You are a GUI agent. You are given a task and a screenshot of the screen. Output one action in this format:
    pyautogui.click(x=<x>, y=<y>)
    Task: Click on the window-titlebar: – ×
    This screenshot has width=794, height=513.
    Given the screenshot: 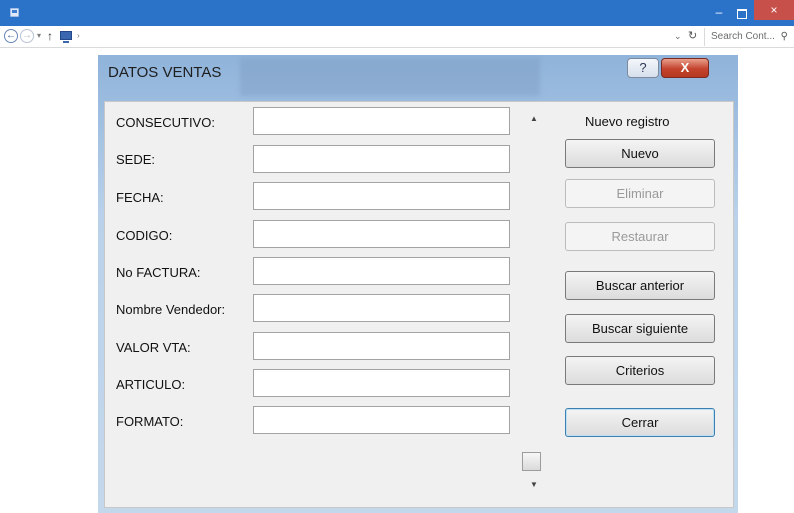 What is the action you would take?
    pyautogui.click(x=397, y=13)
    